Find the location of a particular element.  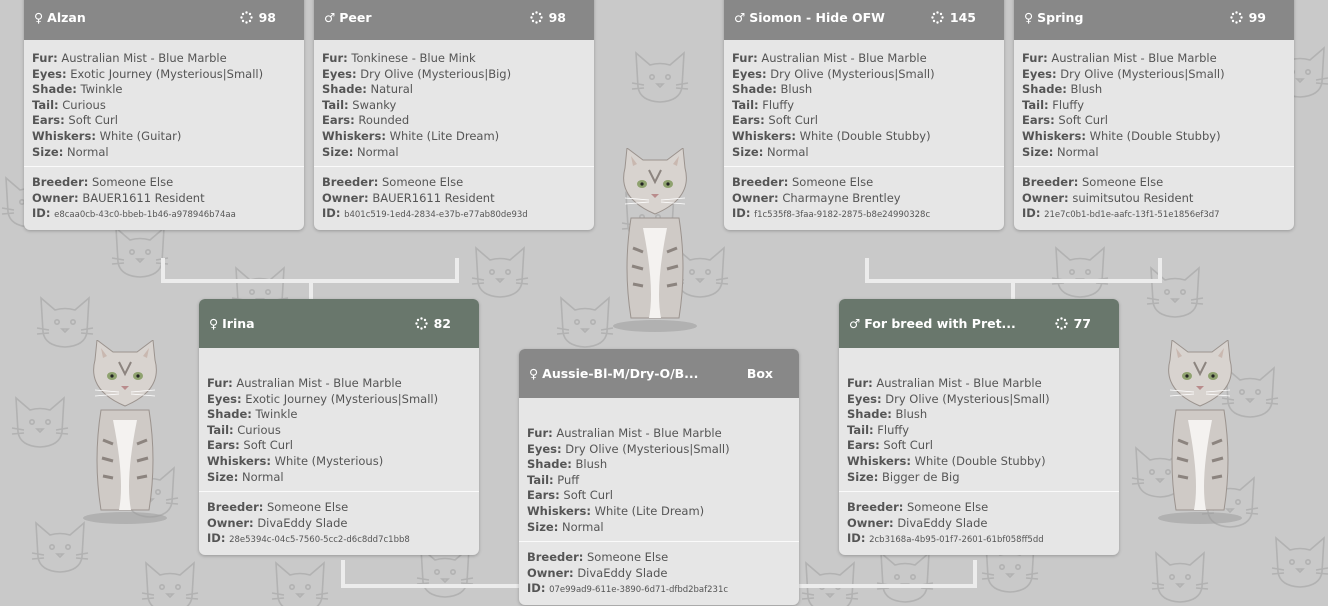

trait-eyes: Eyes: Dry Olive (Mysterious|Small) is located at coordinates (1154, 75).